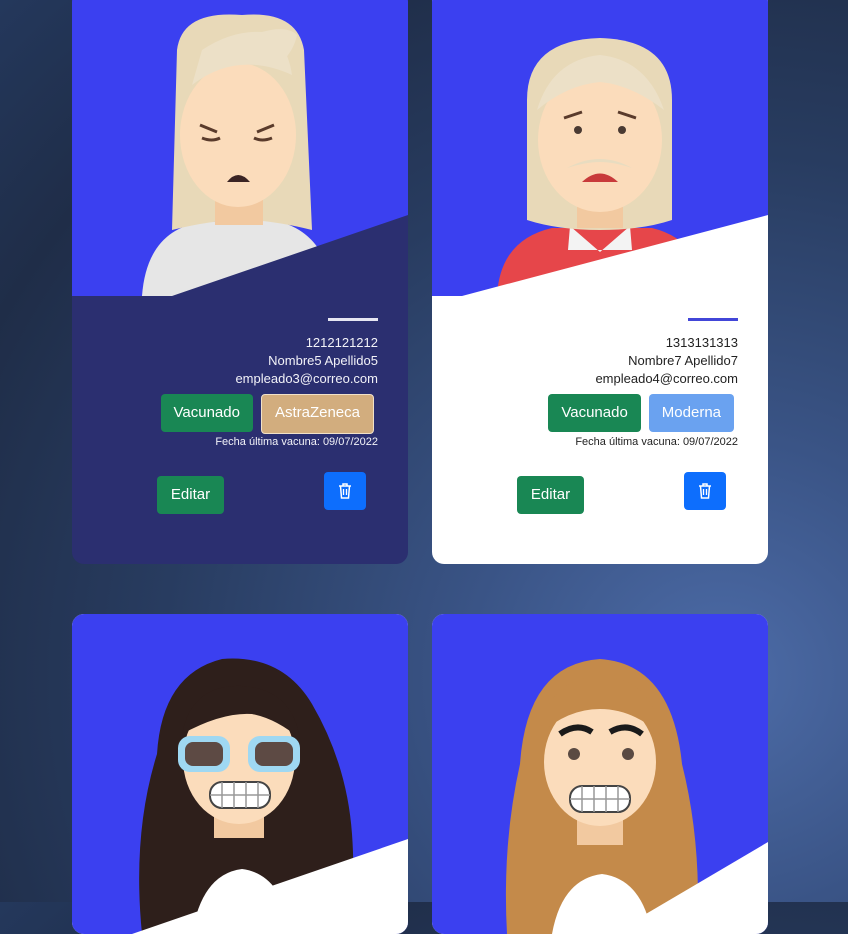  Describe the element at coordinates (691, 413) in the screenshot. I see `vaccine-brand-badge: Moderna` at that location.